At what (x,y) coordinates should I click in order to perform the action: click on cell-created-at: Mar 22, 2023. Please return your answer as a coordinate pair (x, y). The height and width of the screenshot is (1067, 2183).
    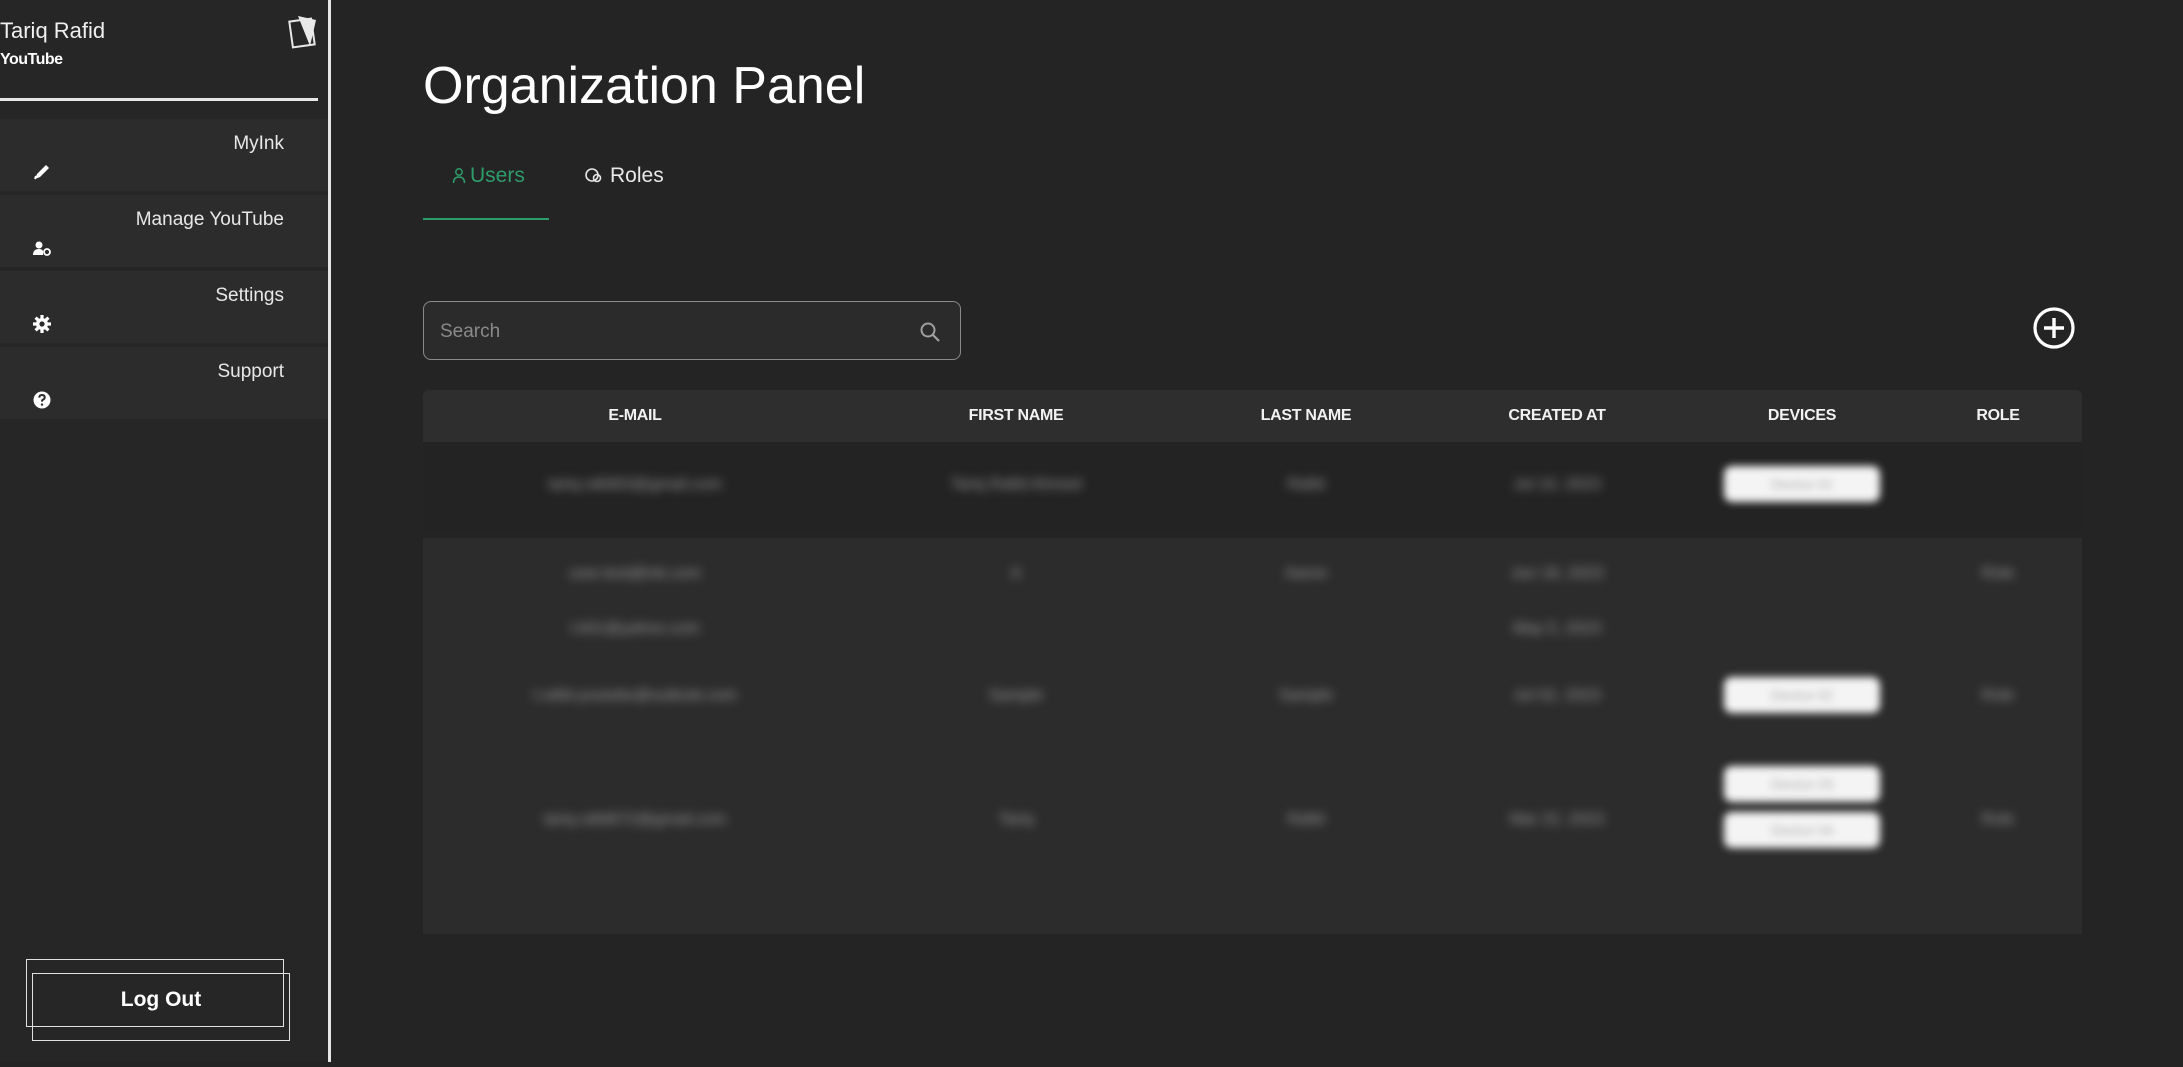
    Looking at the image, I should click on (1557, 819).